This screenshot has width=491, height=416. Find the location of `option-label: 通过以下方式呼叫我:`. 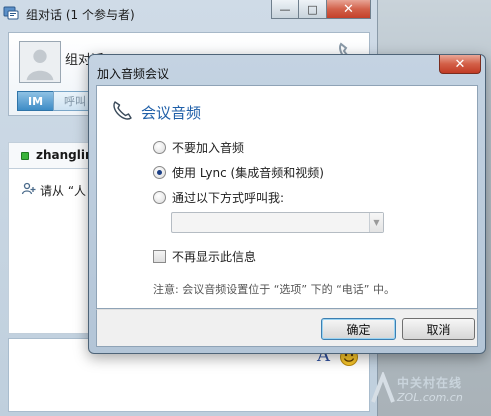

option-label: 通过以下方式呼叫我: is located at coordinates (228, 197).